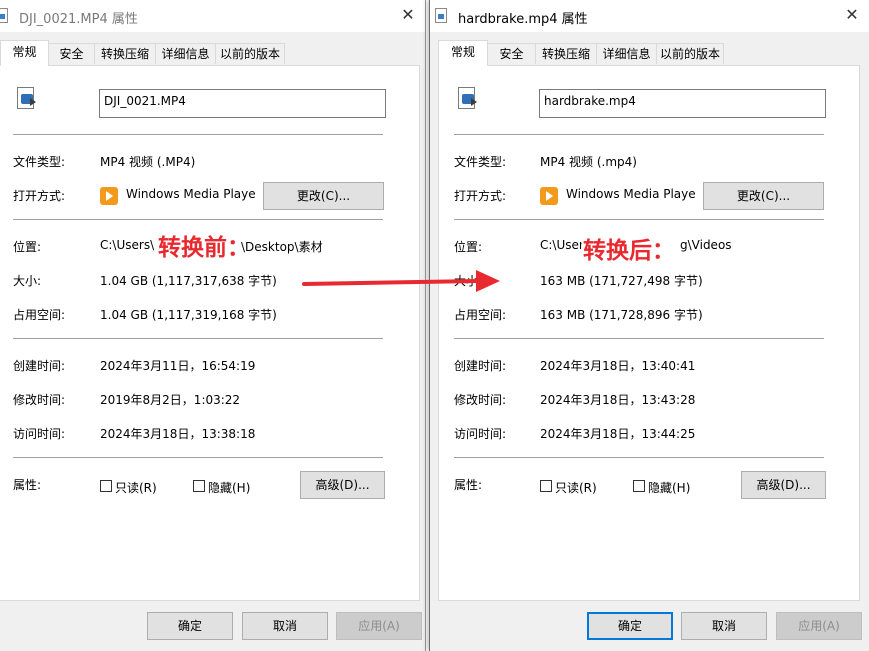 The width and height of the screenshot is (869, 651). What do you see at coordinates (242, 103) in the screenshot?
I see `filename-input: DJI_0021.MP4` at bounding box center [242, 103].